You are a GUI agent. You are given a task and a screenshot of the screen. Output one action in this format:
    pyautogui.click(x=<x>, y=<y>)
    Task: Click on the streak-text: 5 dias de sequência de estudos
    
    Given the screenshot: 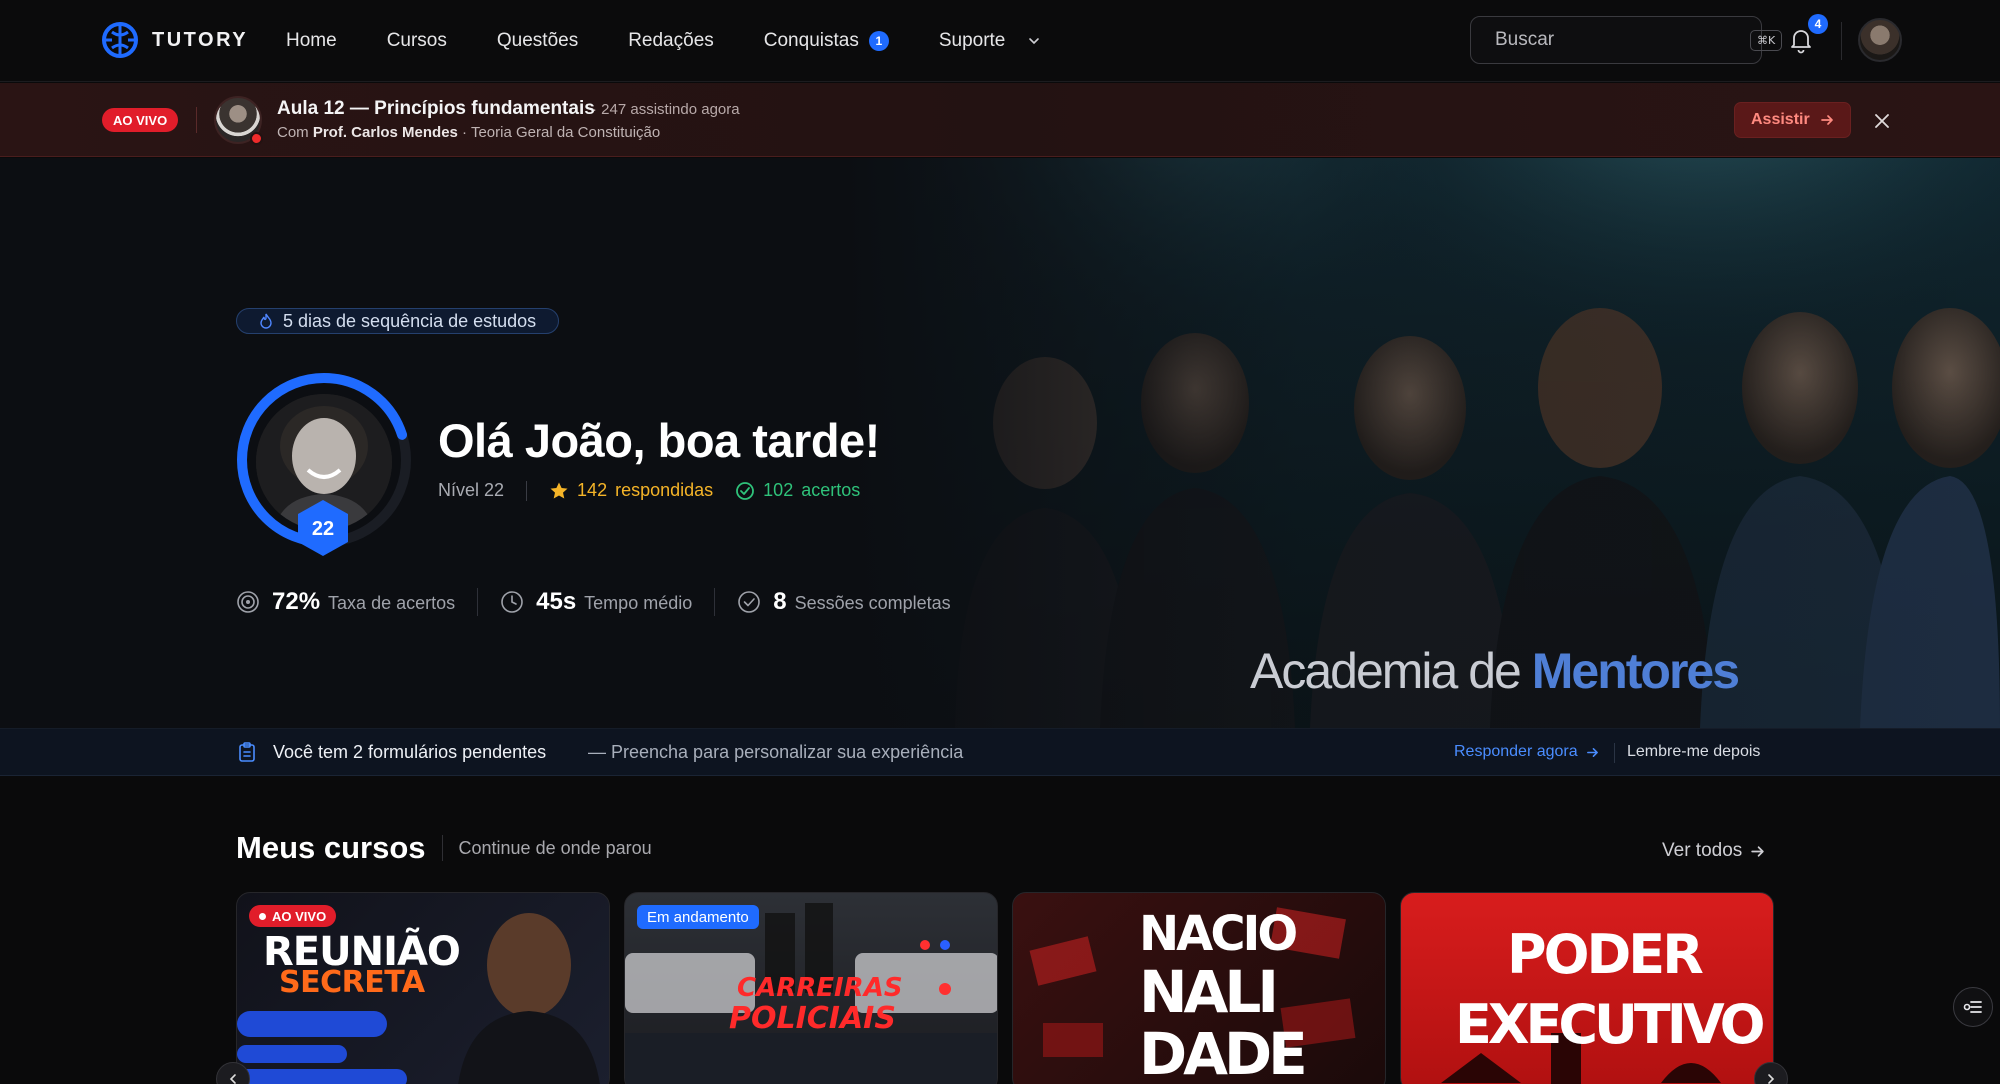 What is the action you would take?
    pyautogui.click(x=410, y=320)
    